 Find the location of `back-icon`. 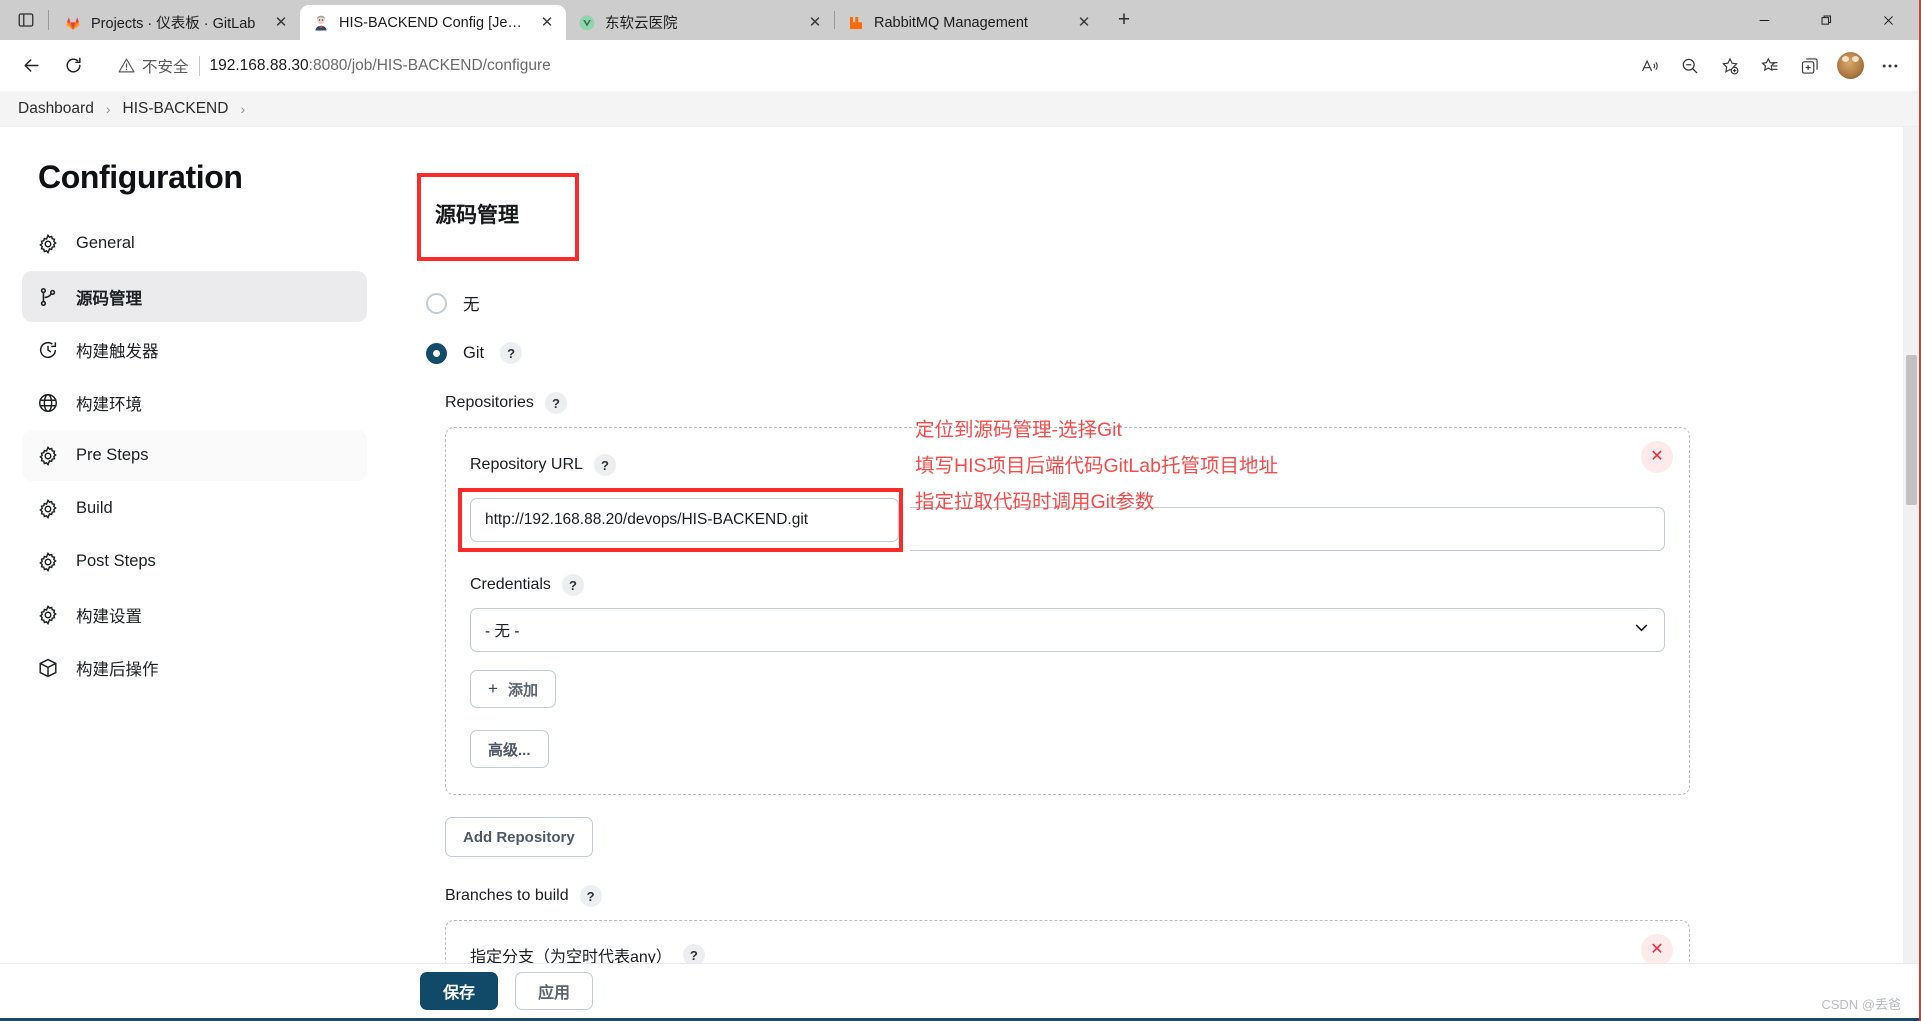

back-icon is located at coordinates (31, 66).